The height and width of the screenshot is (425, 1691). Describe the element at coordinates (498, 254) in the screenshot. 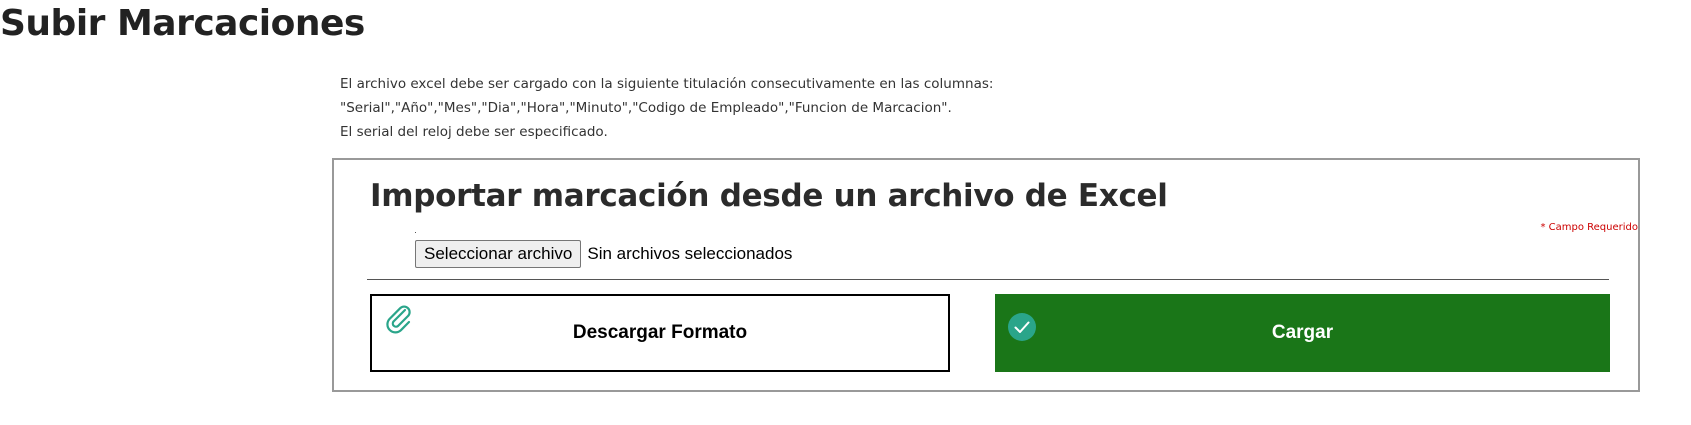

I see `select-file-button: Seleccionar archivo` at that location.